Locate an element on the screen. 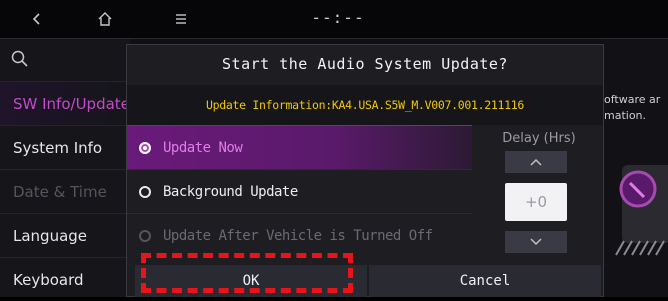 This screenshot has width=668, height=301. delay-increase-button is located at coordinates (536, 162).